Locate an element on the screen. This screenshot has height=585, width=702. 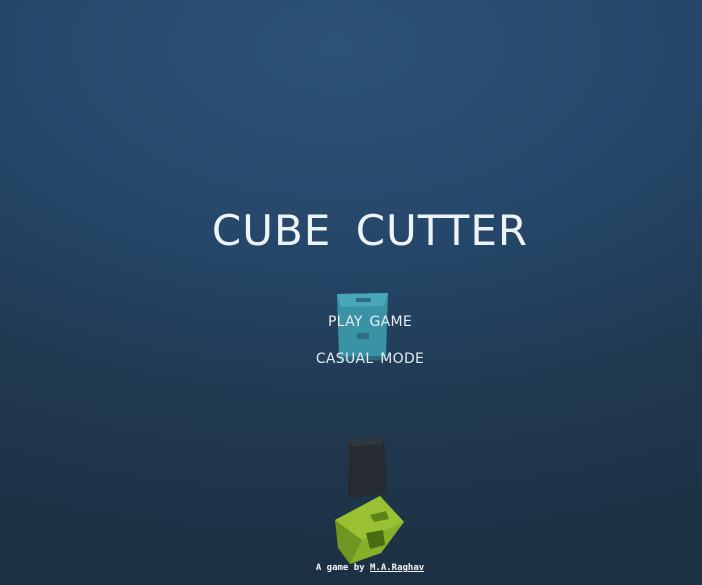
casual-mode-button: CASUAL MODE is located at coordinates (351, 359).